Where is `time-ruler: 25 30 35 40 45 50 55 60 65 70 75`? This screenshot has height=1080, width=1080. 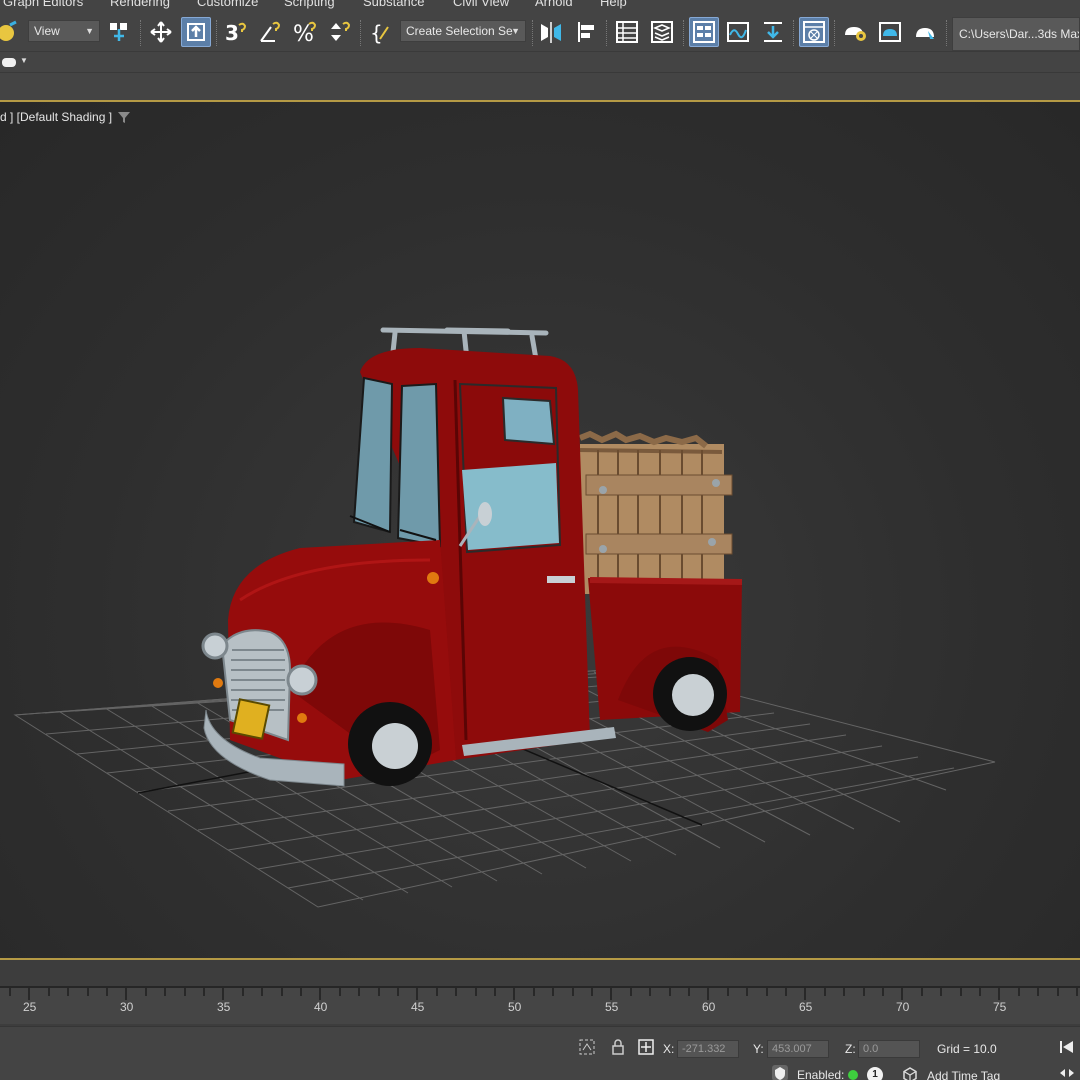 time-ruler: 25 30 35 40 45 50 55 60 65 70 75 is located at coordinates (540, 1006).